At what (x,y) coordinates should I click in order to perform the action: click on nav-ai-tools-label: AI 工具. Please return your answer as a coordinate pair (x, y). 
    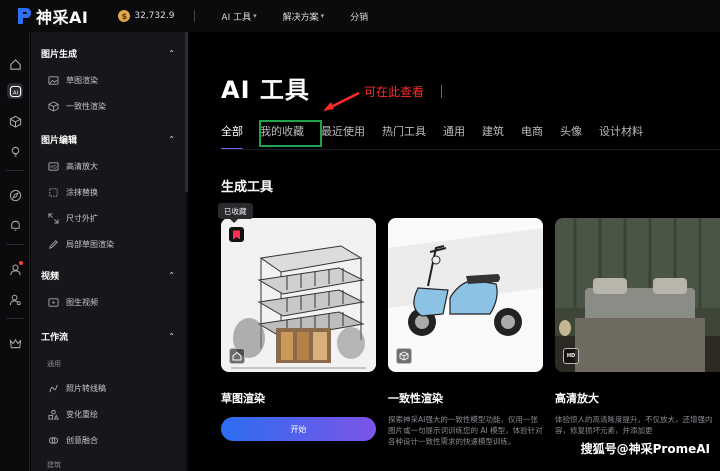
    Looking at the image, I should click on (236, 17).